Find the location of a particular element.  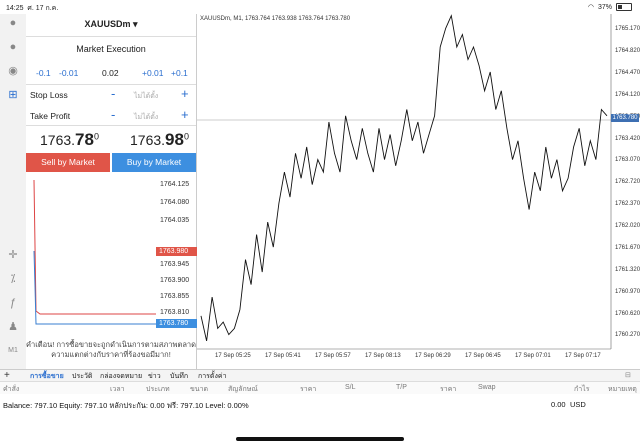

mini-tick: 1763.945 is located at coordinates (175, 264).